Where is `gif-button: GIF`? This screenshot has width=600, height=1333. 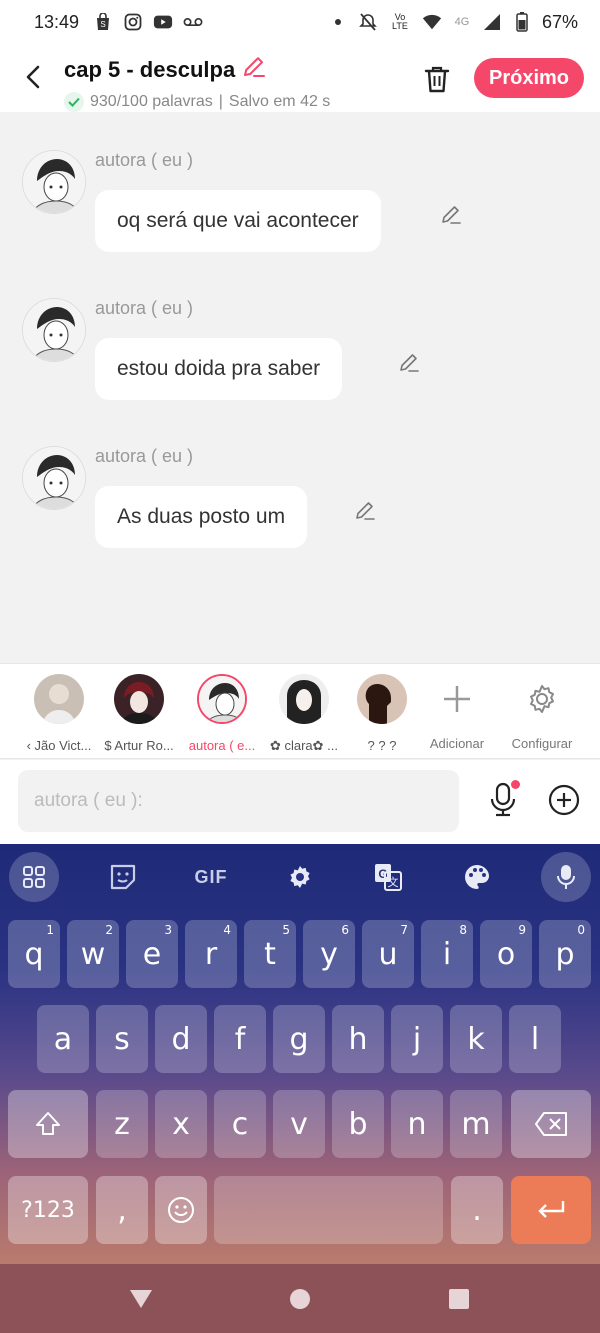
gif-button: GIF is located at coordinates (211, 877).